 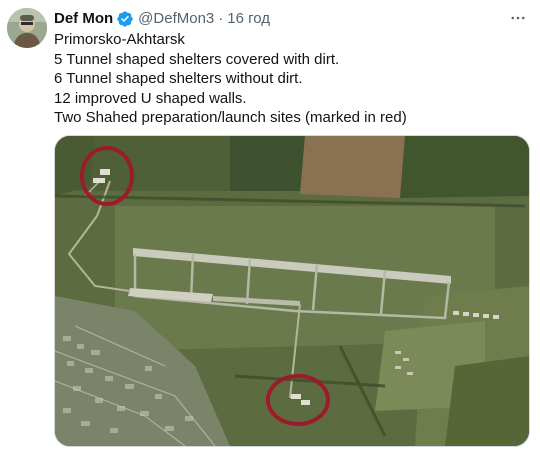 I want to click on tweet-line-u-walls: 12 improved U shaped walls., so click(x=150, y=98).